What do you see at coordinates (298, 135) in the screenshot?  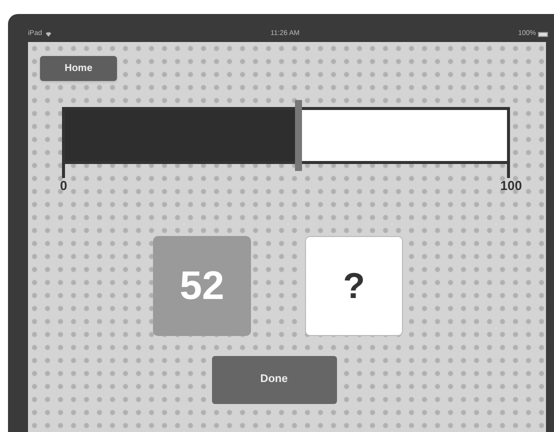 I see `slider-handle` at bounding box center [298, 135].